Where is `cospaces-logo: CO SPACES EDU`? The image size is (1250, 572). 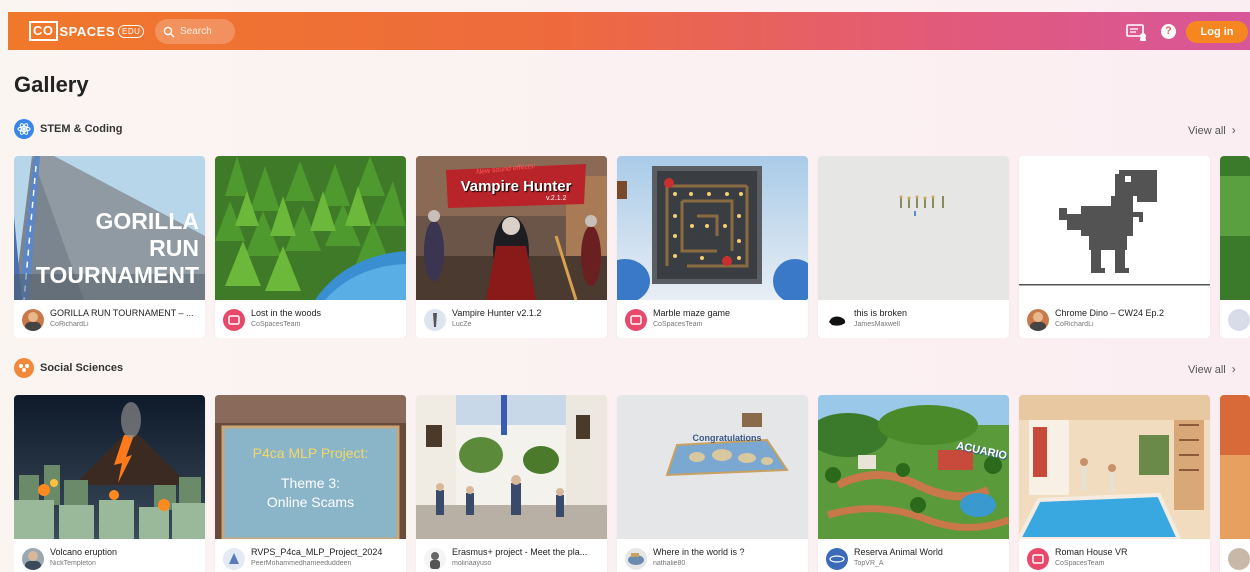 cospaces-logo: CO SPACES EDU is located at coordinates (87, 31).